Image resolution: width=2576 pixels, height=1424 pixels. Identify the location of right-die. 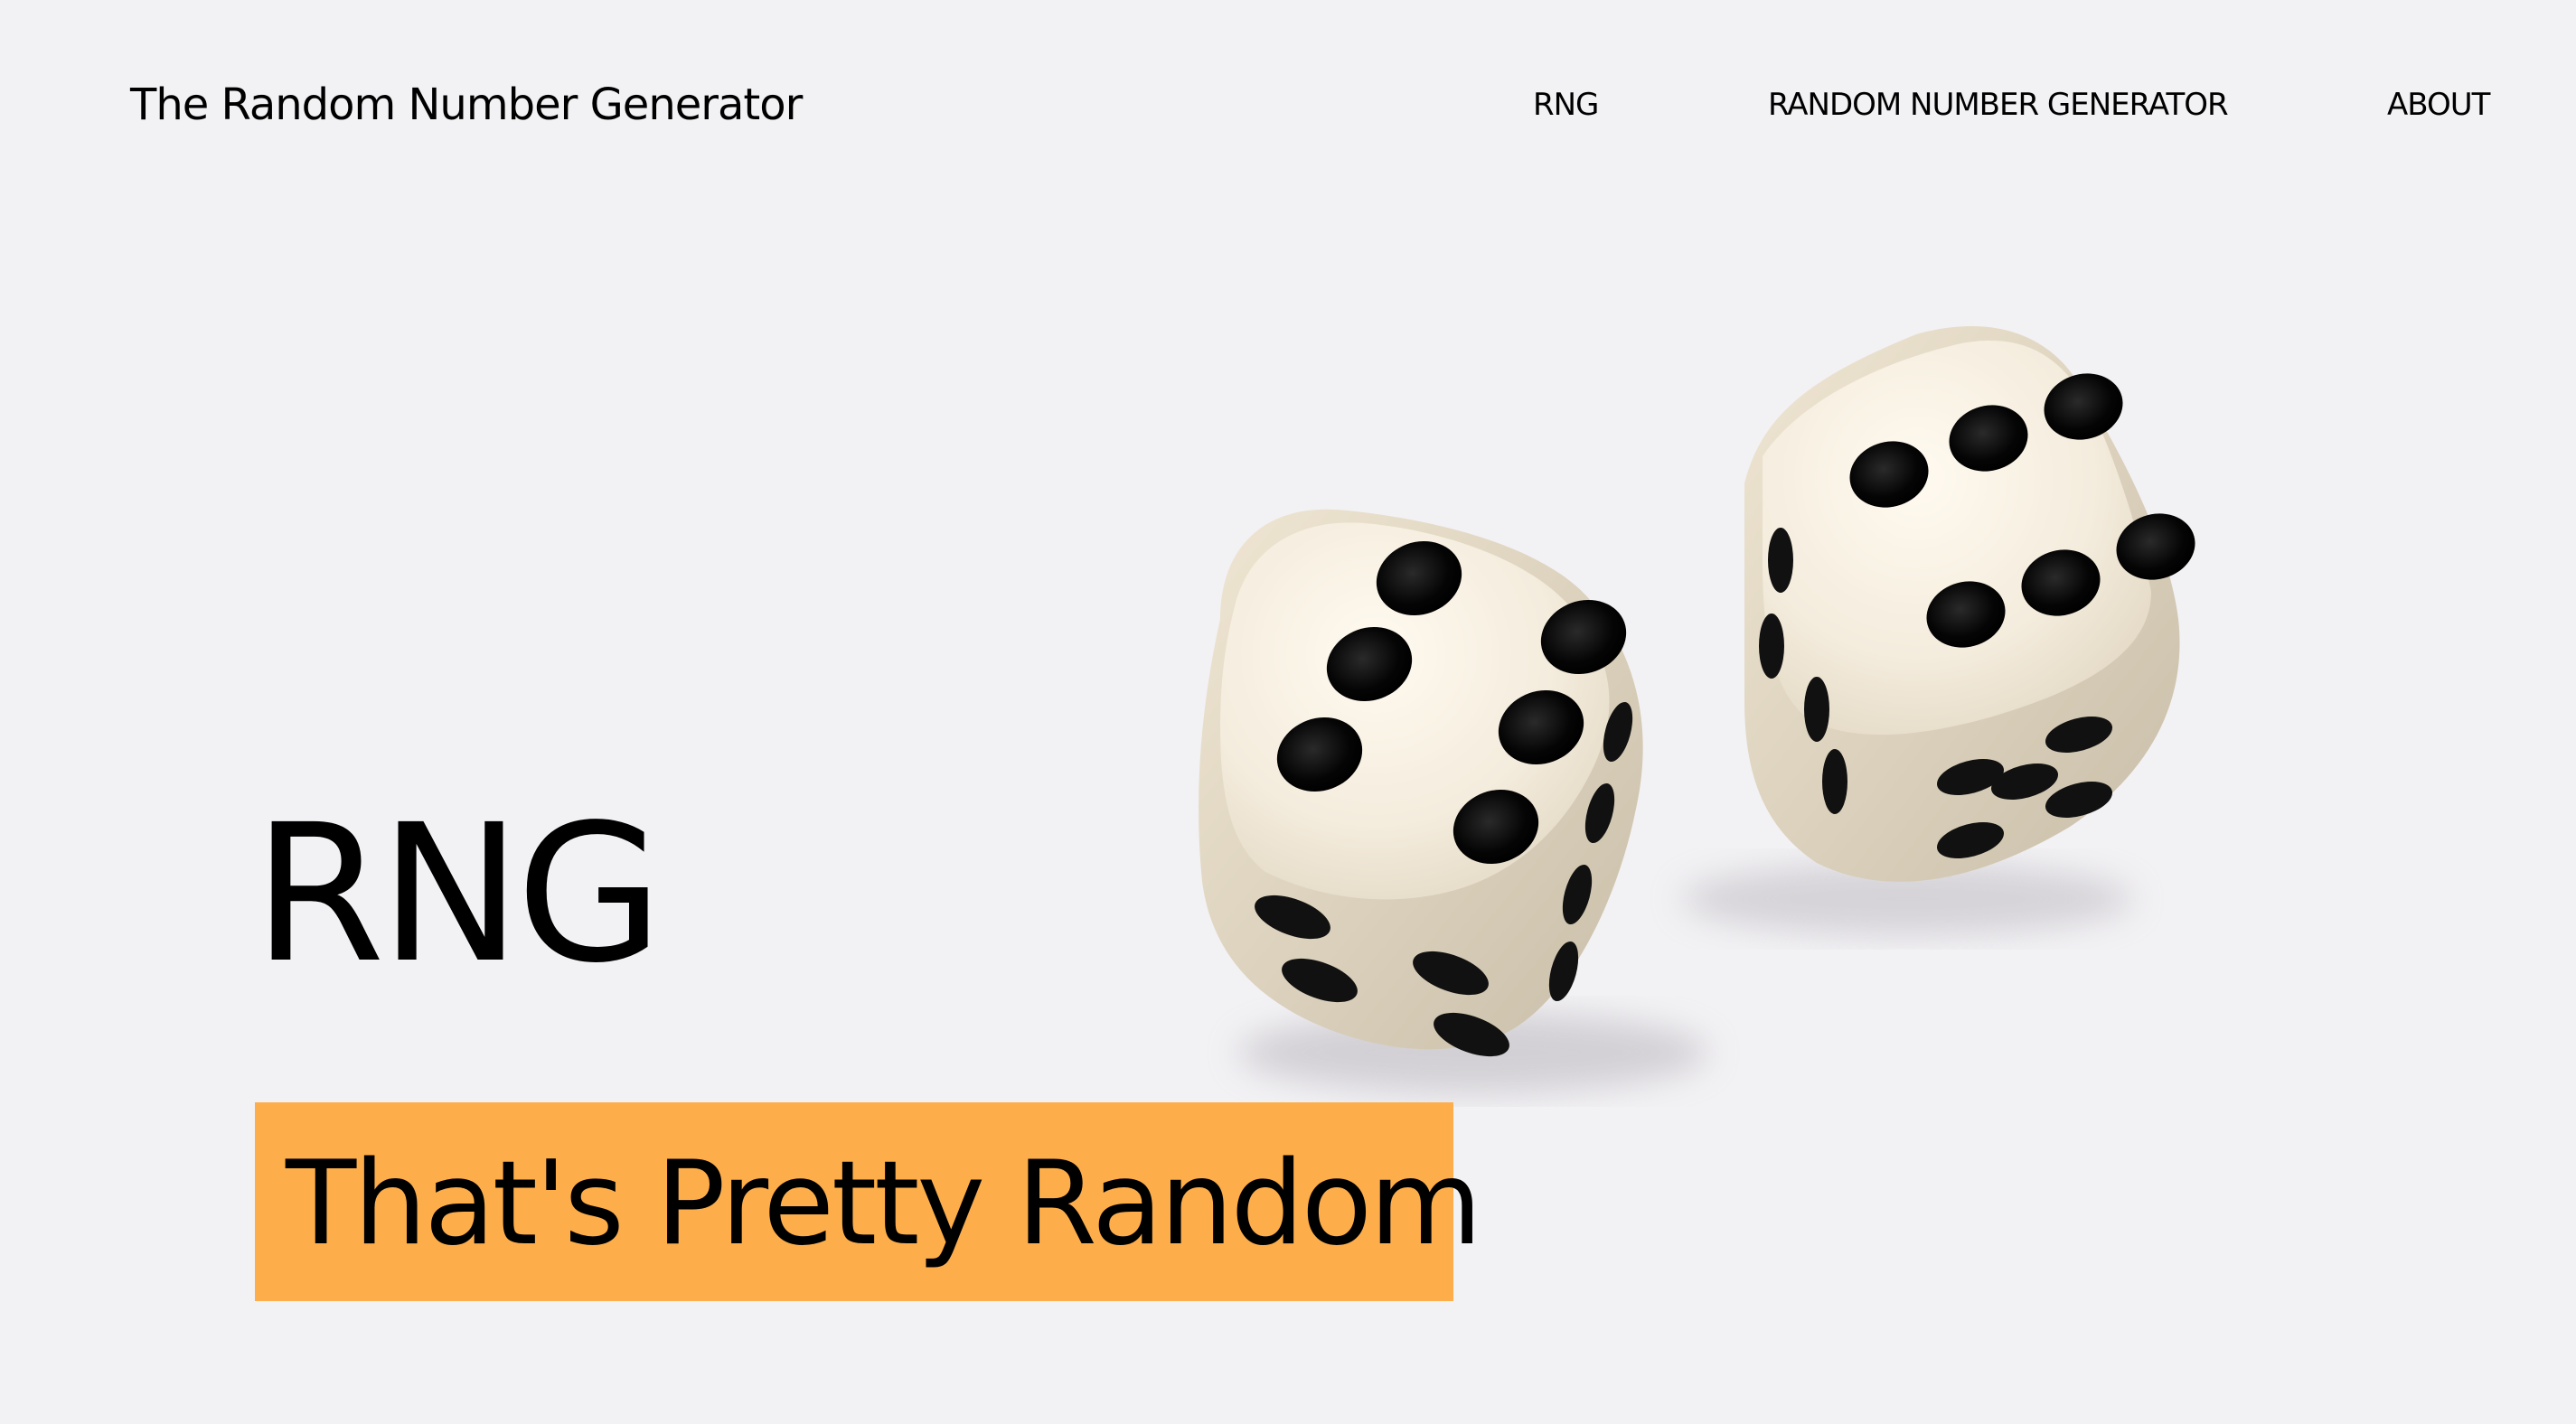
(1969, 604).